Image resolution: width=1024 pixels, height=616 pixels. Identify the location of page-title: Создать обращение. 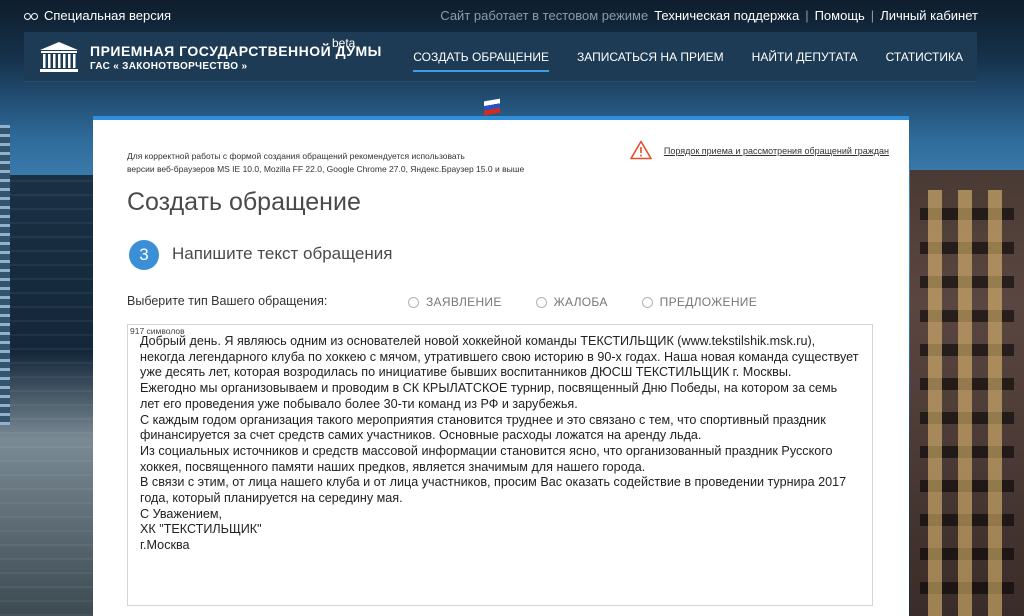
(244, 202).